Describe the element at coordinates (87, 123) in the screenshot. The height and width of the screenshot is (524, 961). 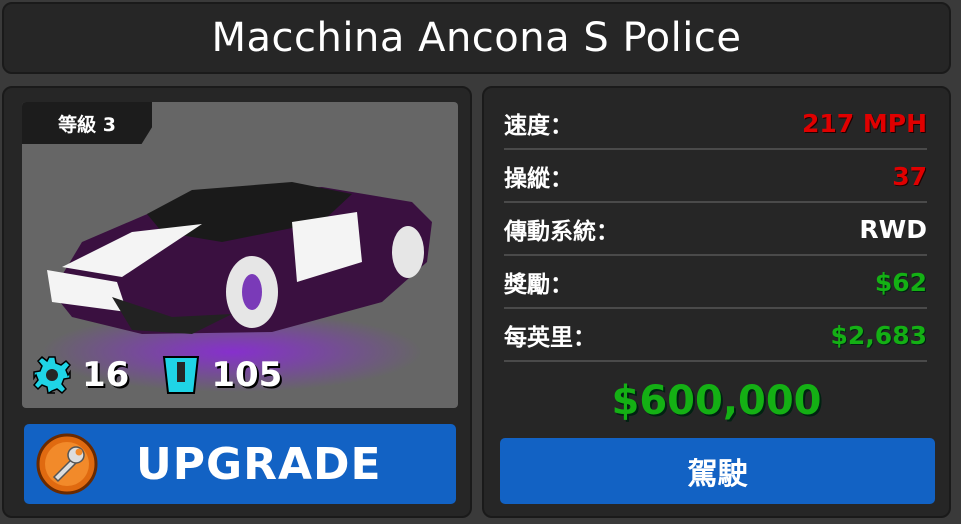
I see `level-badge: 等級 3` at that location.